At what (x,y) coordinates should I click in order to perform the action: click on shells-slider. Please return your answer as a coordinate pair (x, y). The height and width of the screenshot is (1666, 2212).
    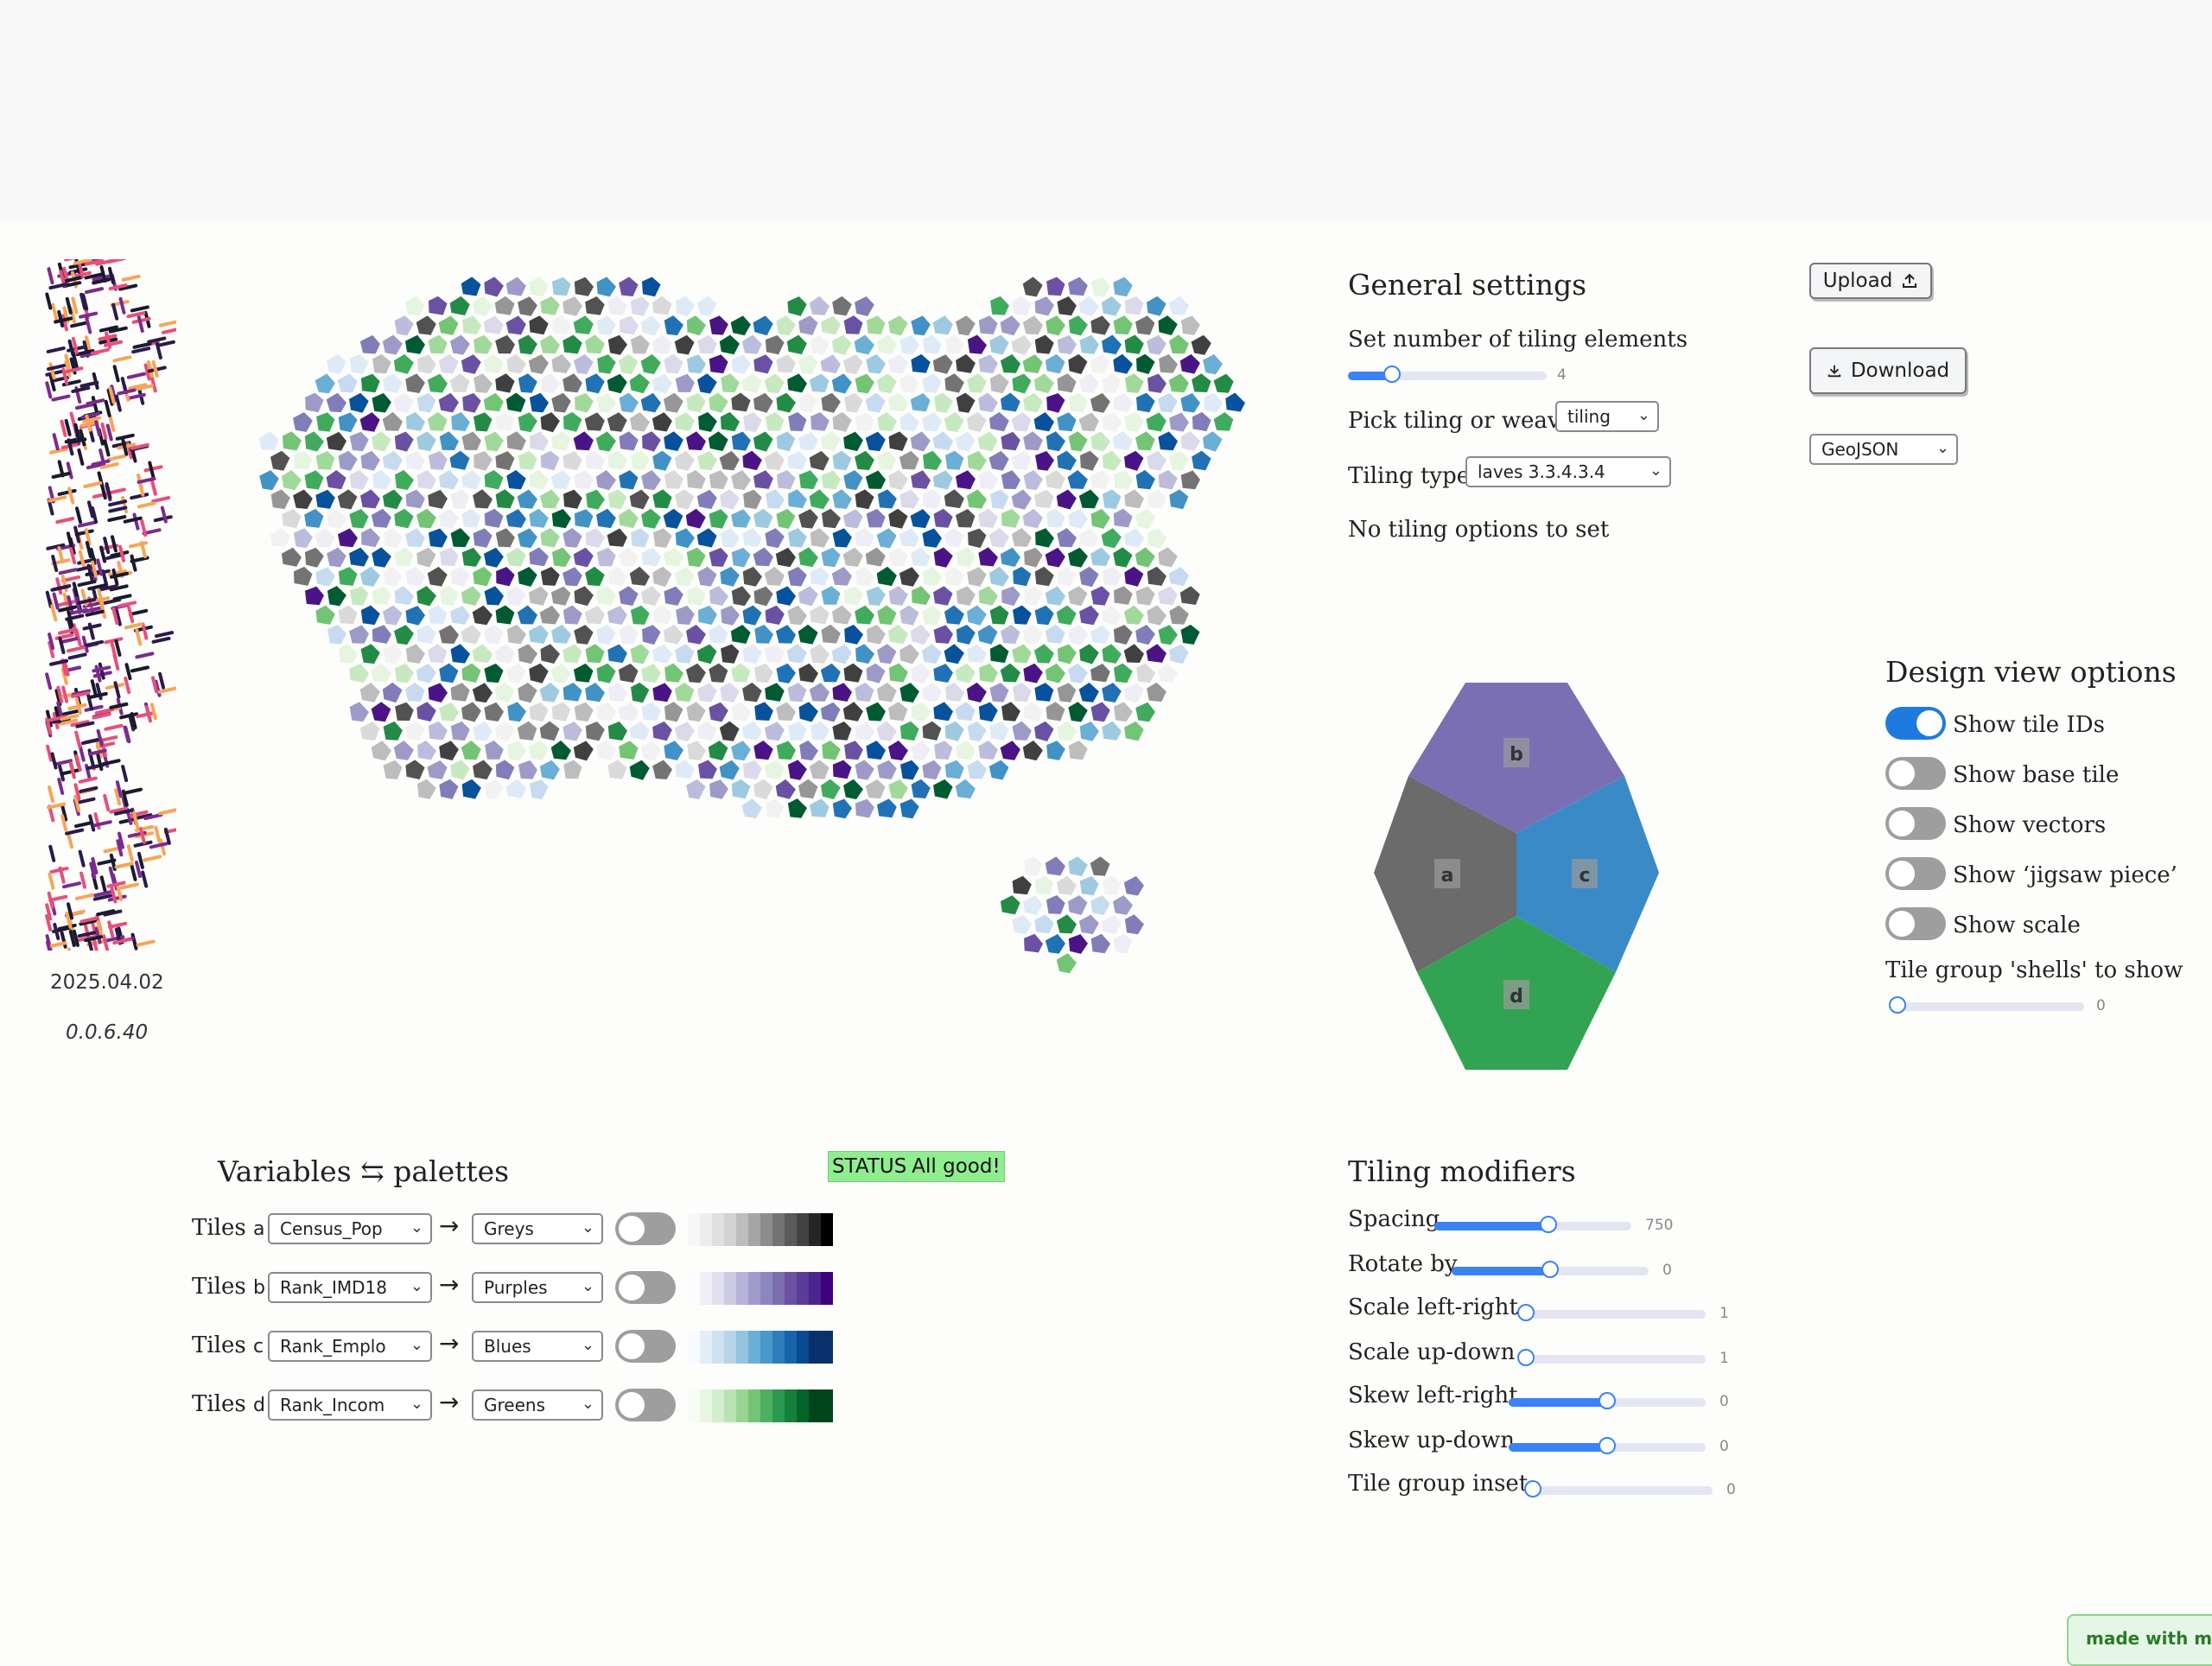
    Looking at the image, I should click on (1990, 1006).